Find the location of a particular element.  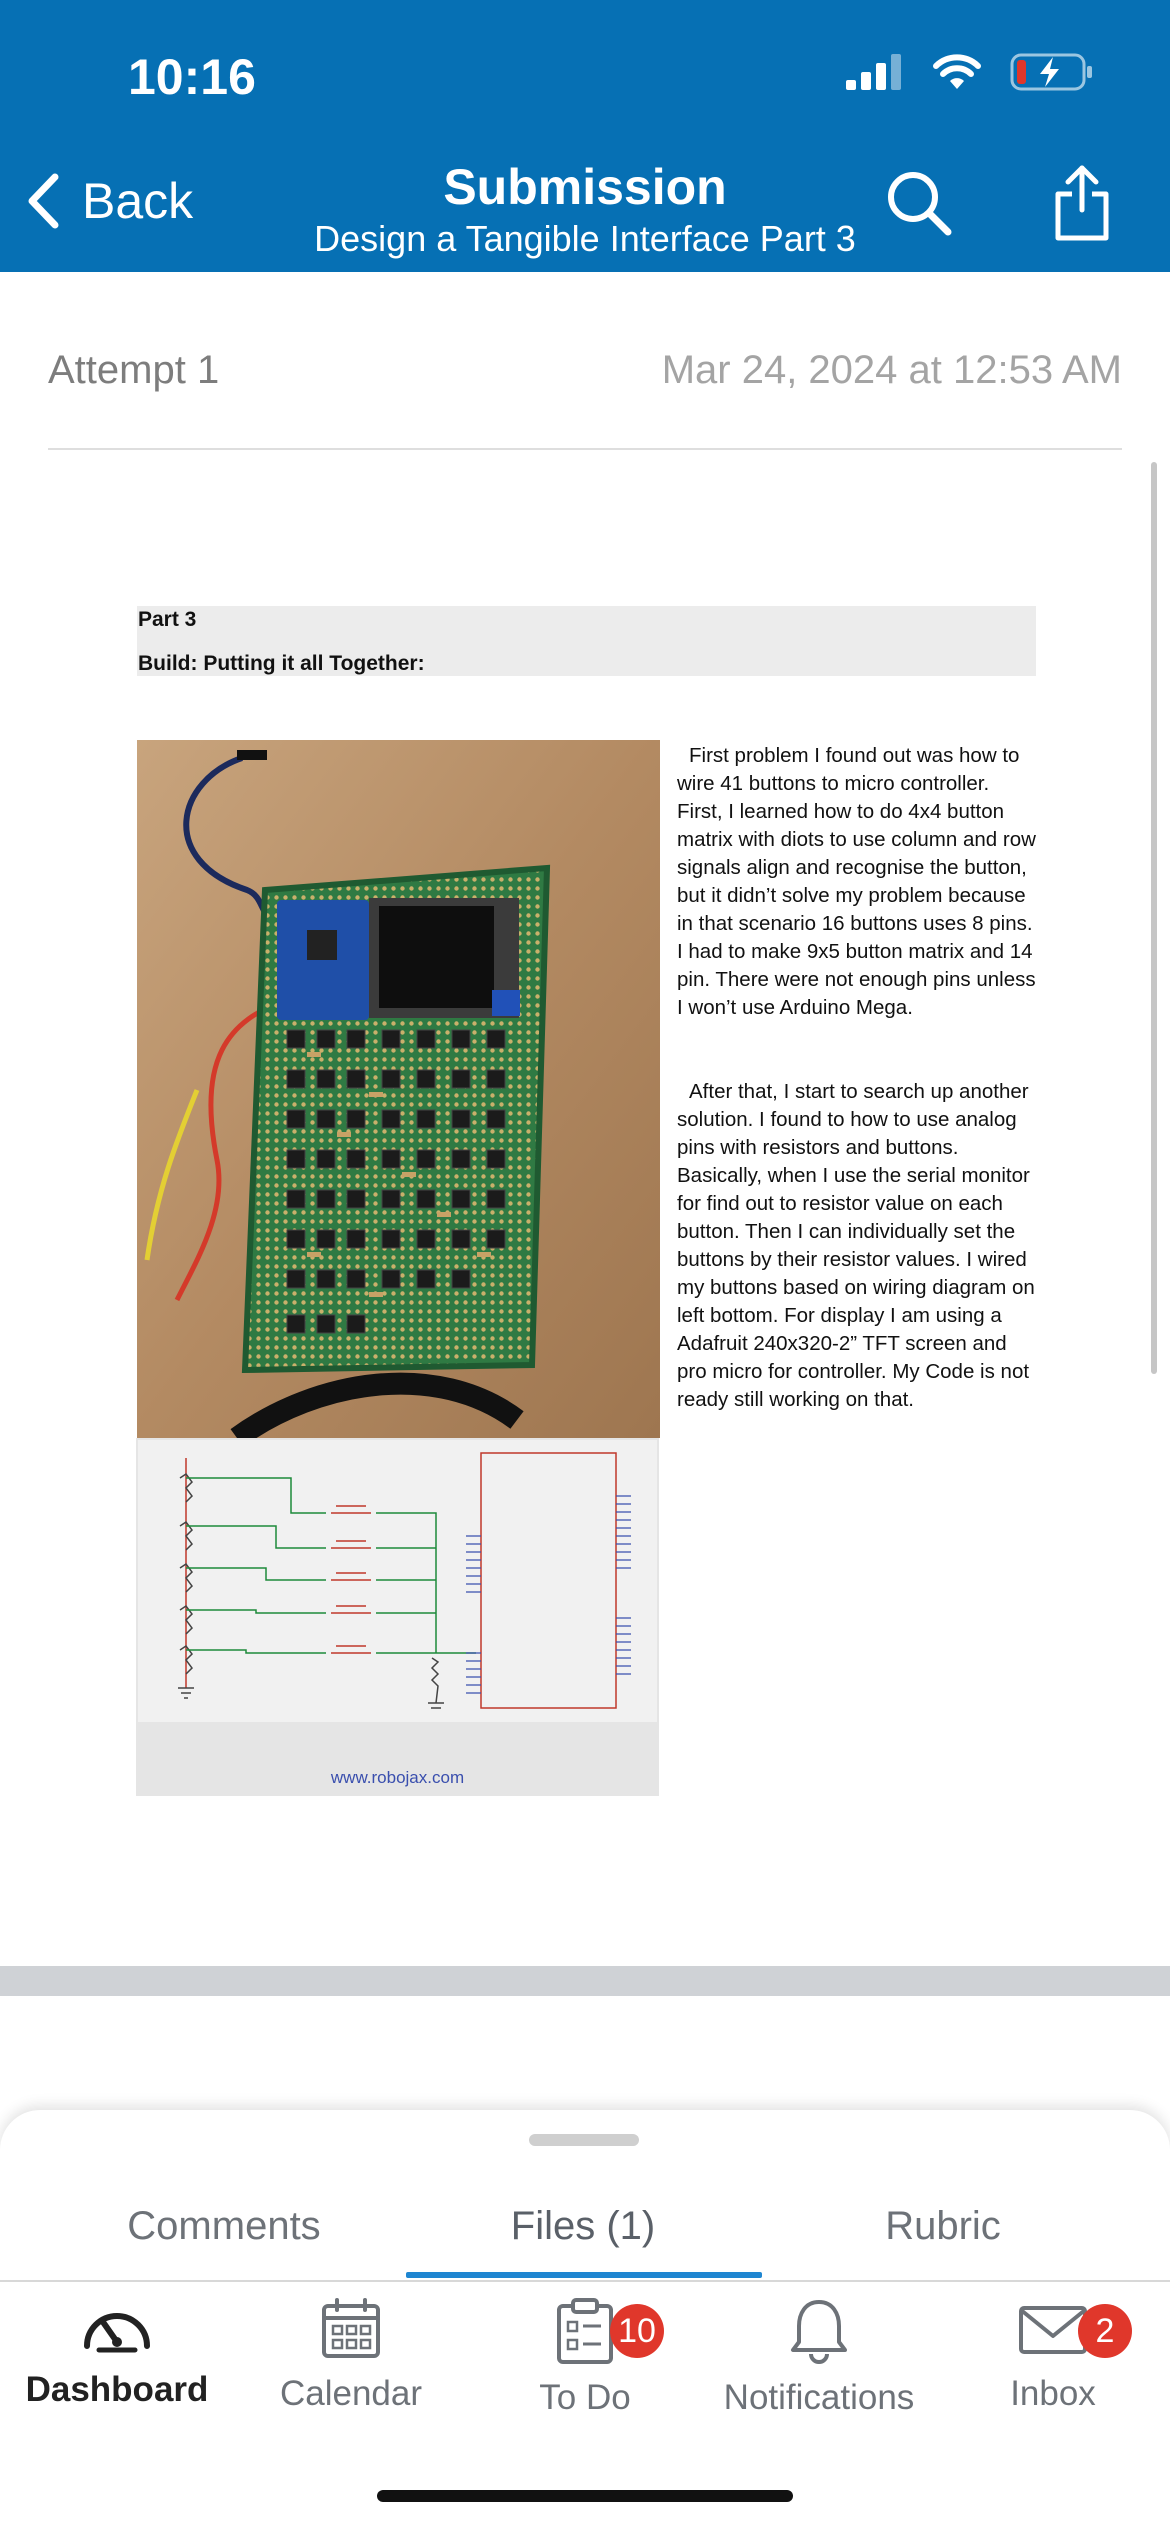

diagram-source-url: www.robojax.com is located at coordinates (397, 1777).